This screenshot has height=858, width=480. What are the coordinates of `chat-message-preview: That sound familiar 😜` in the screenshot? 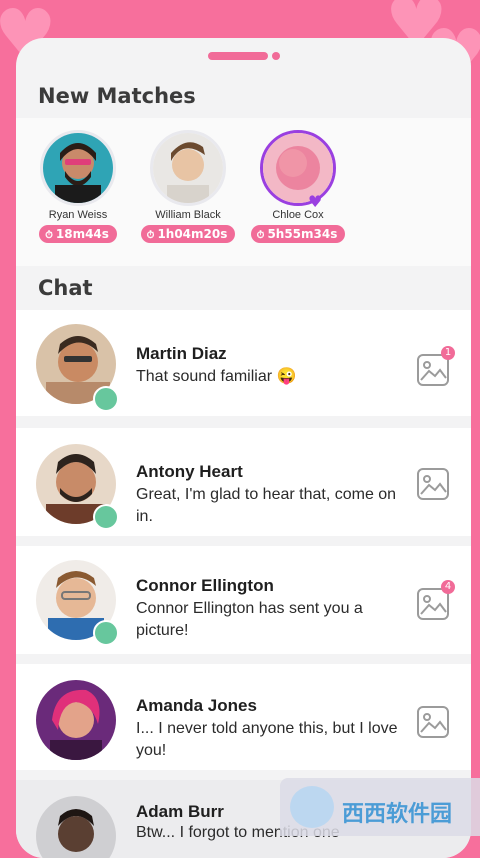 It's located at (216, 376).